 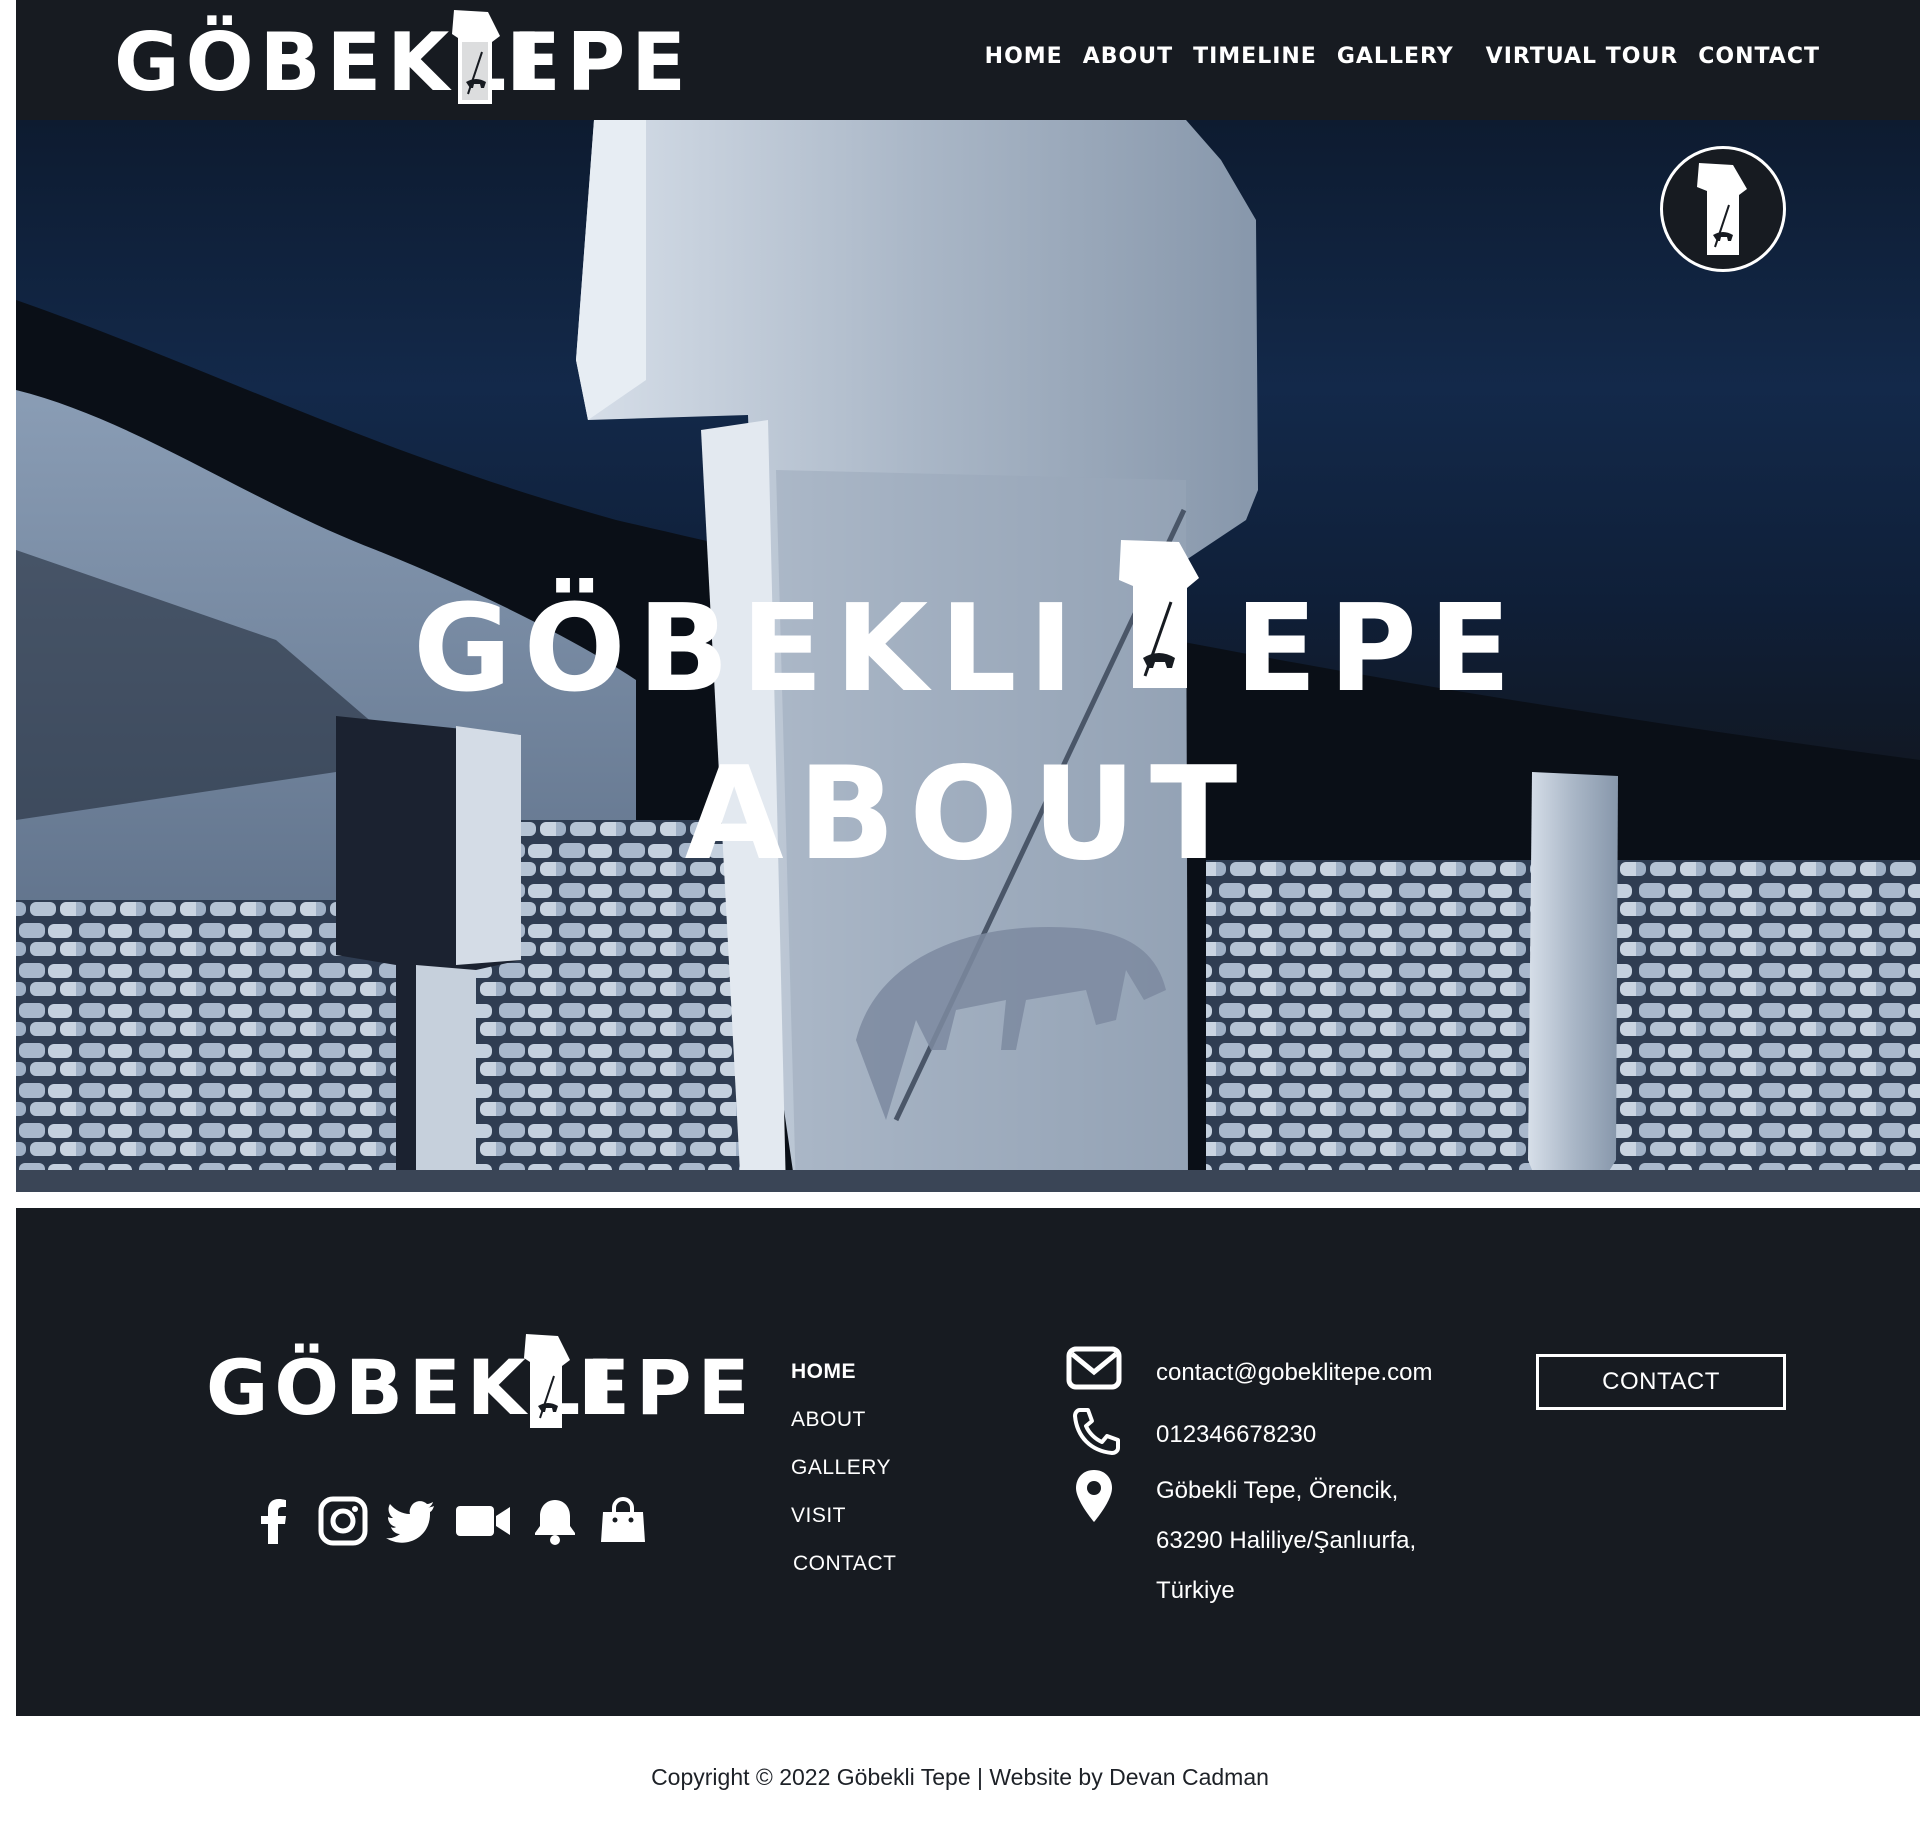 I want to click on logo-text-right: EPE, so click(x=599, y=62).